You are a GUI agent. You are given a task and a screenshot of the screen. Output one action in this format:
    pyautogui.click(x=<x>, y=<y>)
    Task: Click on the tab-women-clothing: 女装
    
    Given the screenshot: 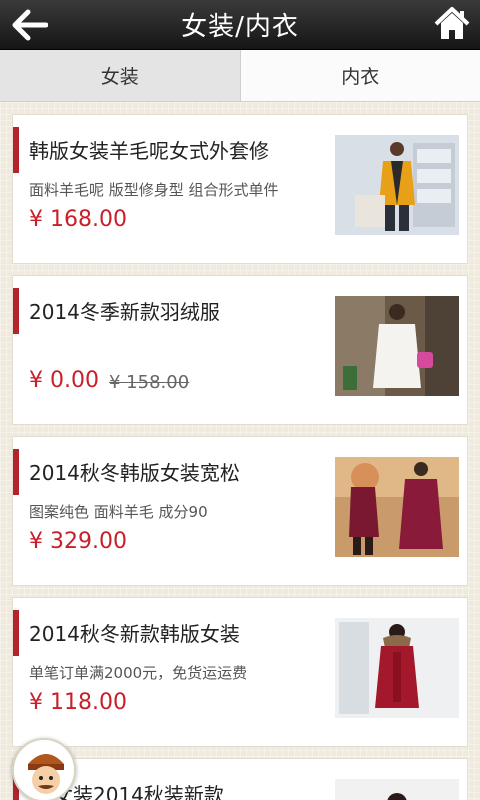 What is the action you would take?
    pyautogui.click(x=120, y=75)
    